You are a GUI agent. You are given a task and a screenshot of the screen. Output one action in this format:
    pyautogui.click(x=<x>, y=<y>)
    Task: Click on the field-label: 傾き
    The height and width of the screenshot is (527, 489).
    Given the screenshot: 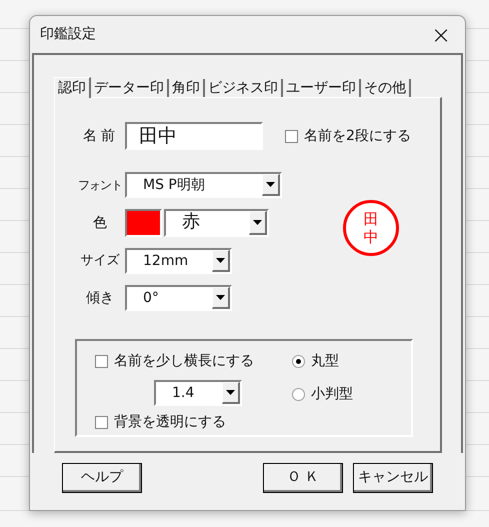 What is the action you would take?
    pyautogui.click(x=100, y=298)
    